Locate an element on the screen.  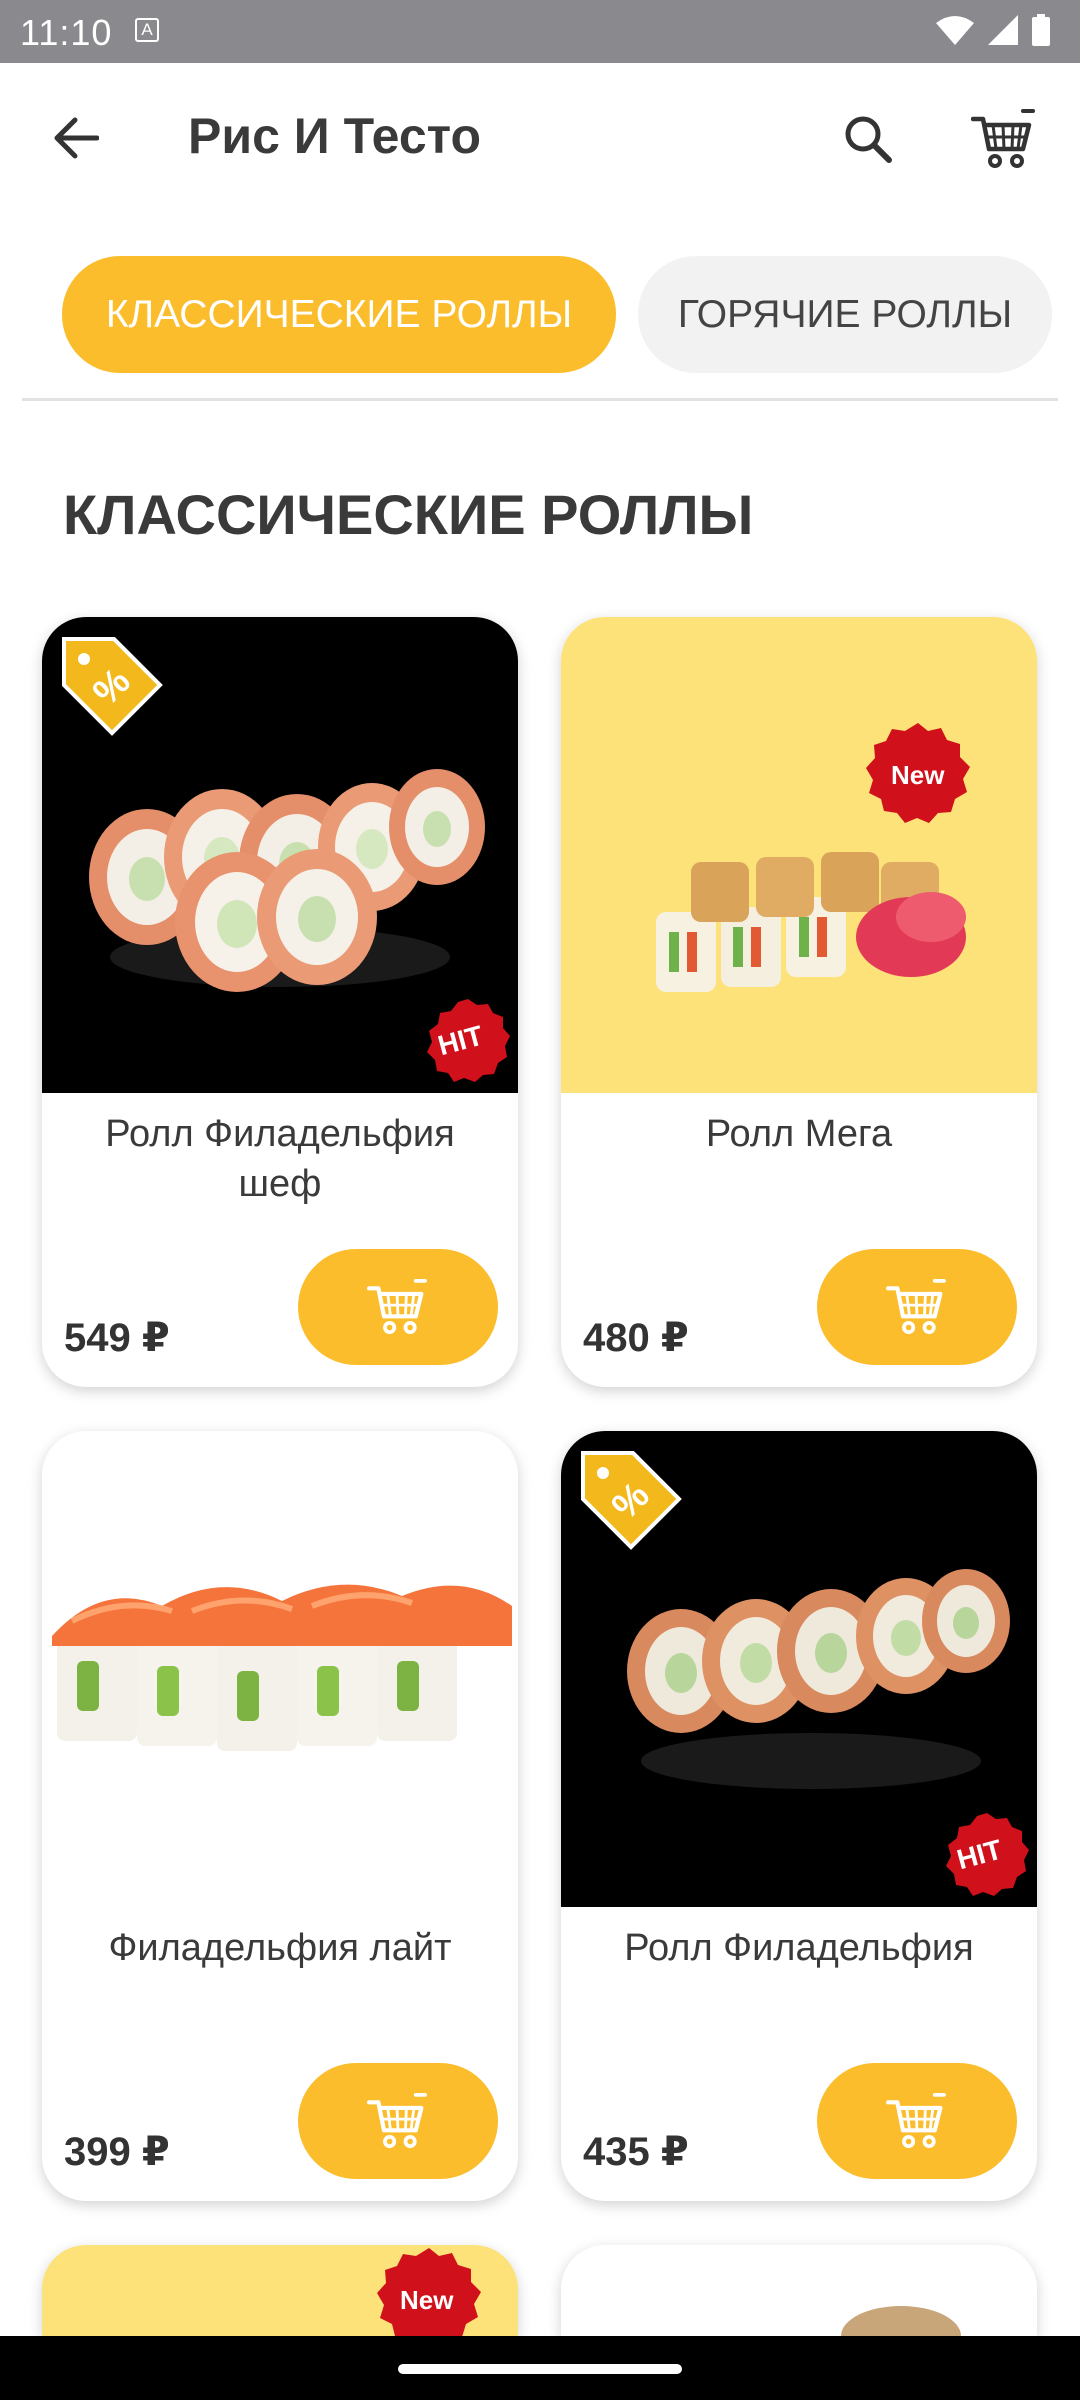
status-bar: 11:10 A is located at coordinates (540, 31).